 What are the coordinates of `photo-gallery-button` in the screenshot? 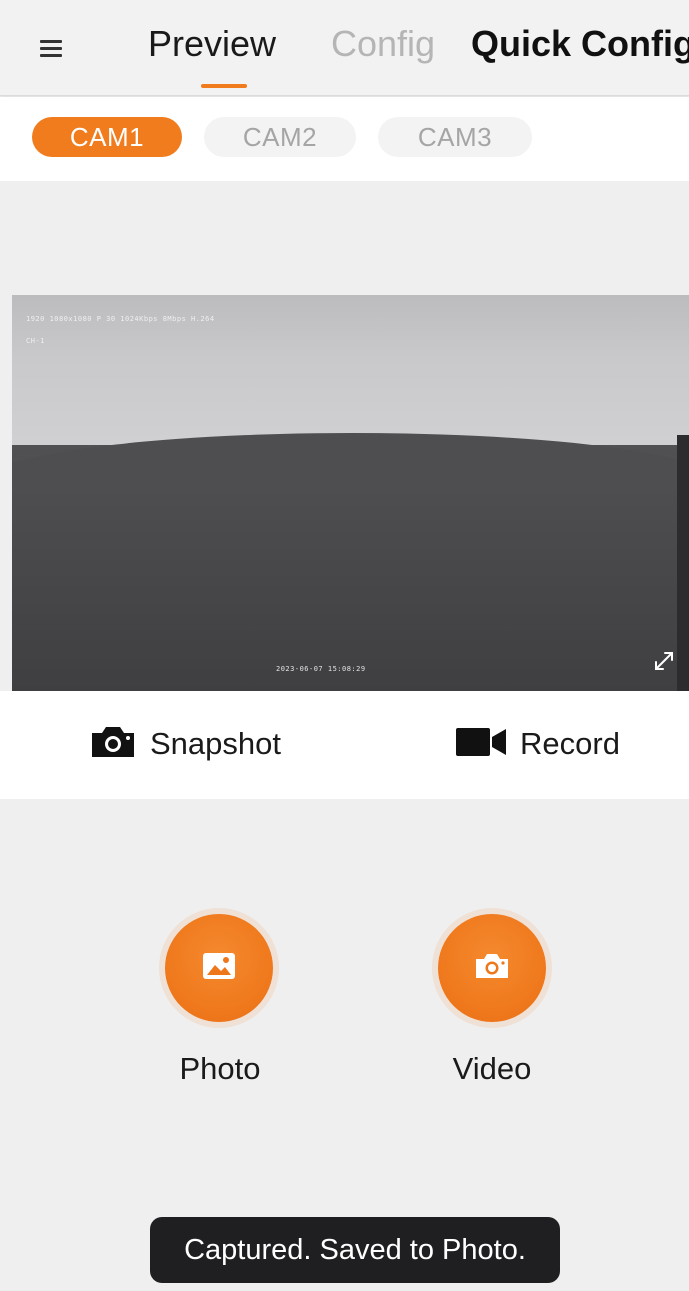 It's located at (219, 968).